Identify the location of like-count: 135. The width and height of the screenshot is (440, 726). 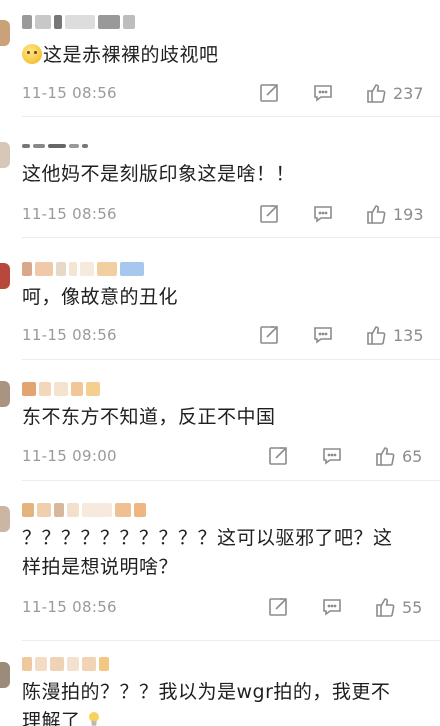
(408, 335).